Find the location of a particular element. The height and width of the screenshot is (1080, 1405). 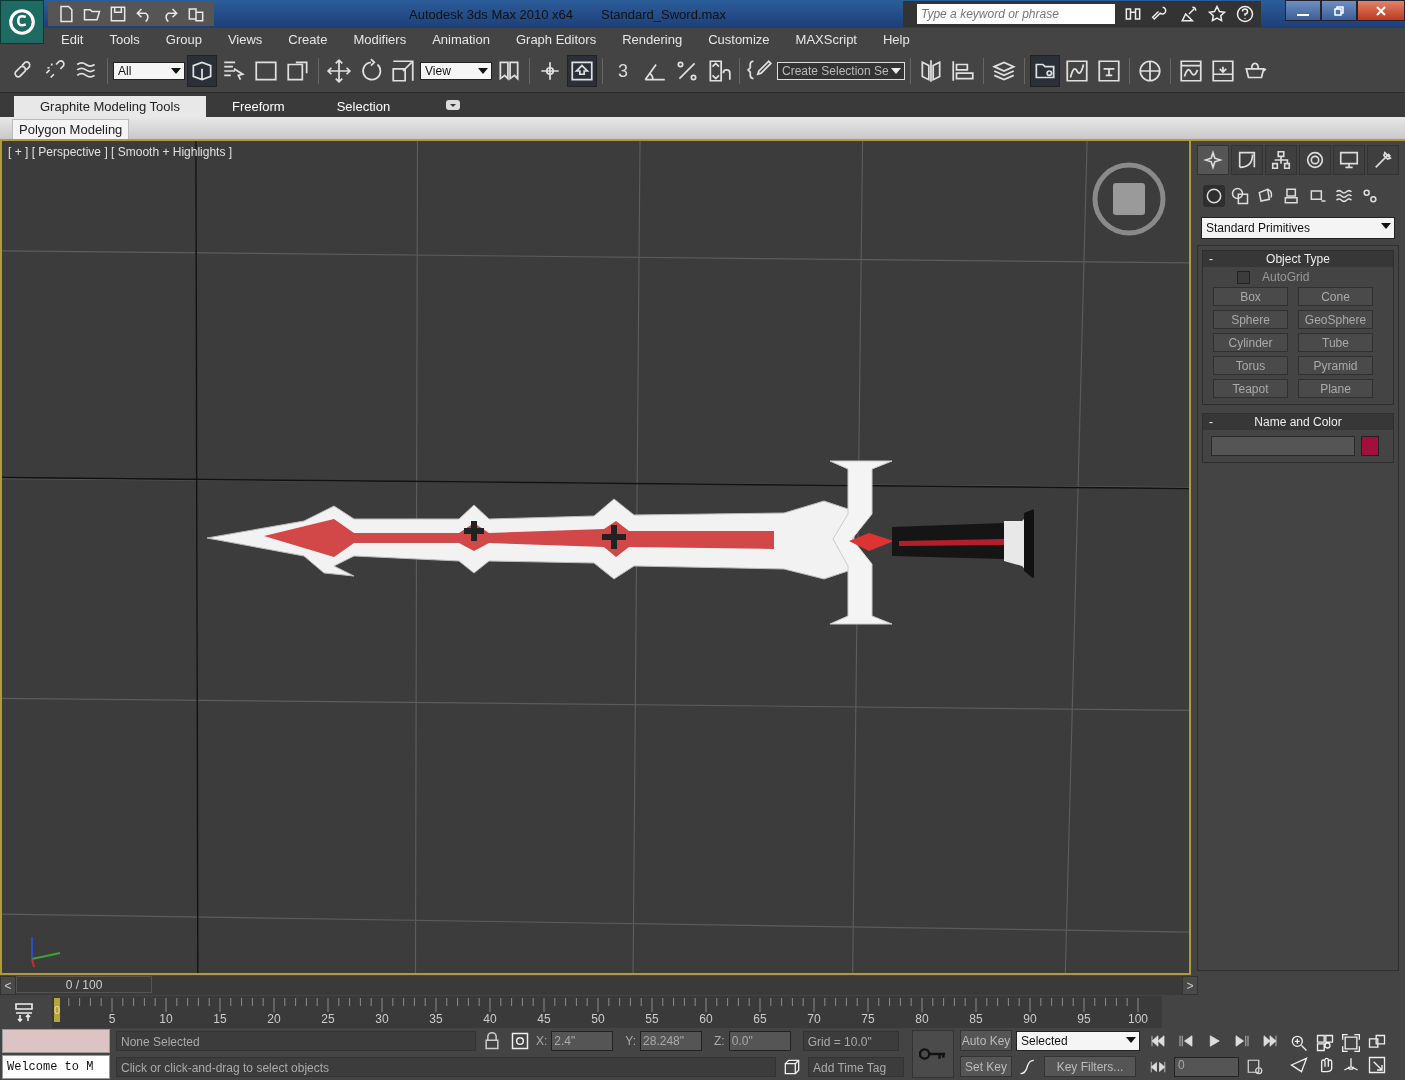

current-frame-handle: 0 / 100 is located at coordinates (84, 984).